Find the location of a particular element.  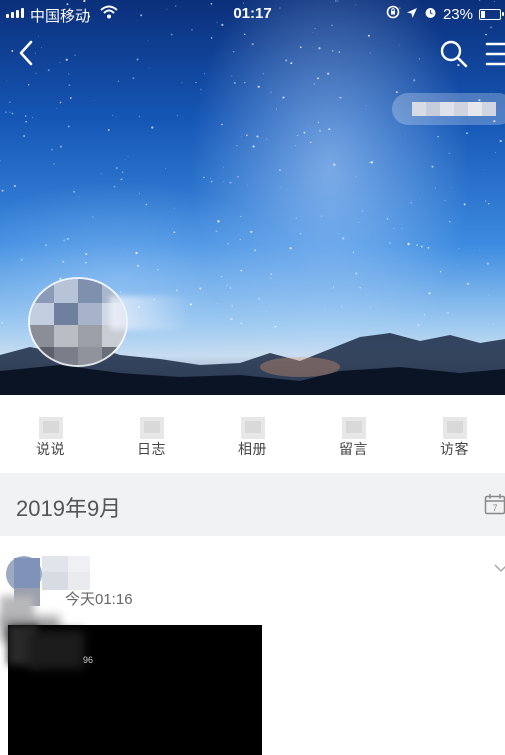

diary-icon is located at coordinates (151, 428).